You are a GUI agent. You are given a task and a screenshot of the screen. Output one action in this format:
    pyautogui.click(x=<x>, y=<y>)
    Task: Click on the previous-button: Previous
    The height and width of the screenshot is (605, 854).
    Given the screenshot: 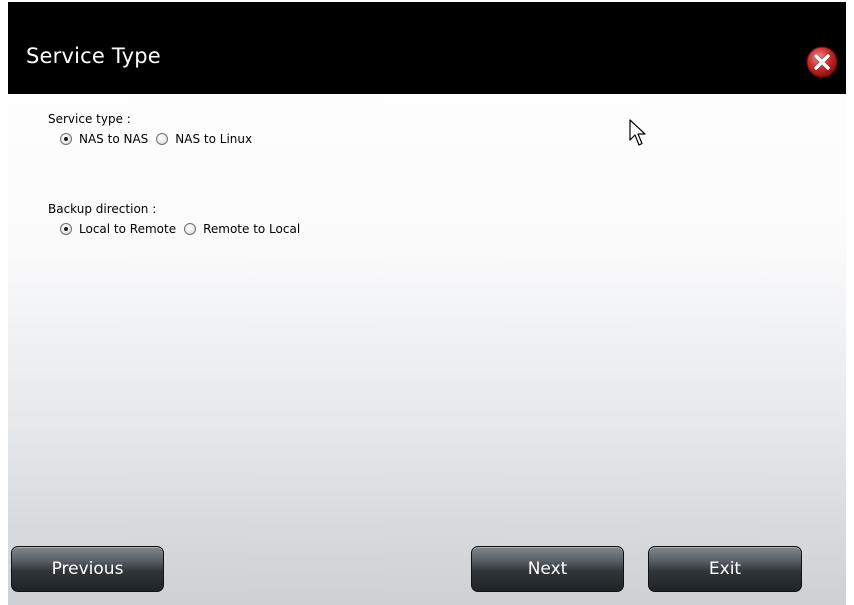 What is the action you would take?
    pyautogui.click(x=87, y=569)
    